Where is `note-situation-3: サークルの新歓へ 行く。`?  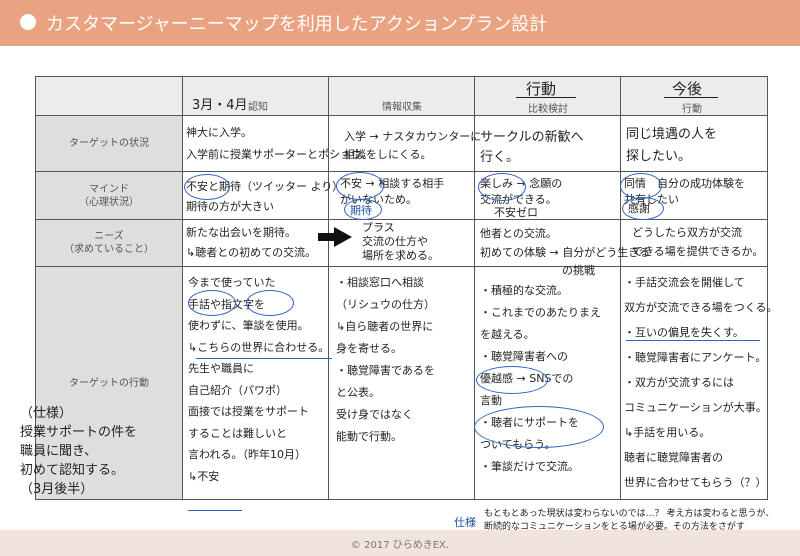 note-situation-3: サークルの新歓へ 行く。 is located at coordinates (532, 147).